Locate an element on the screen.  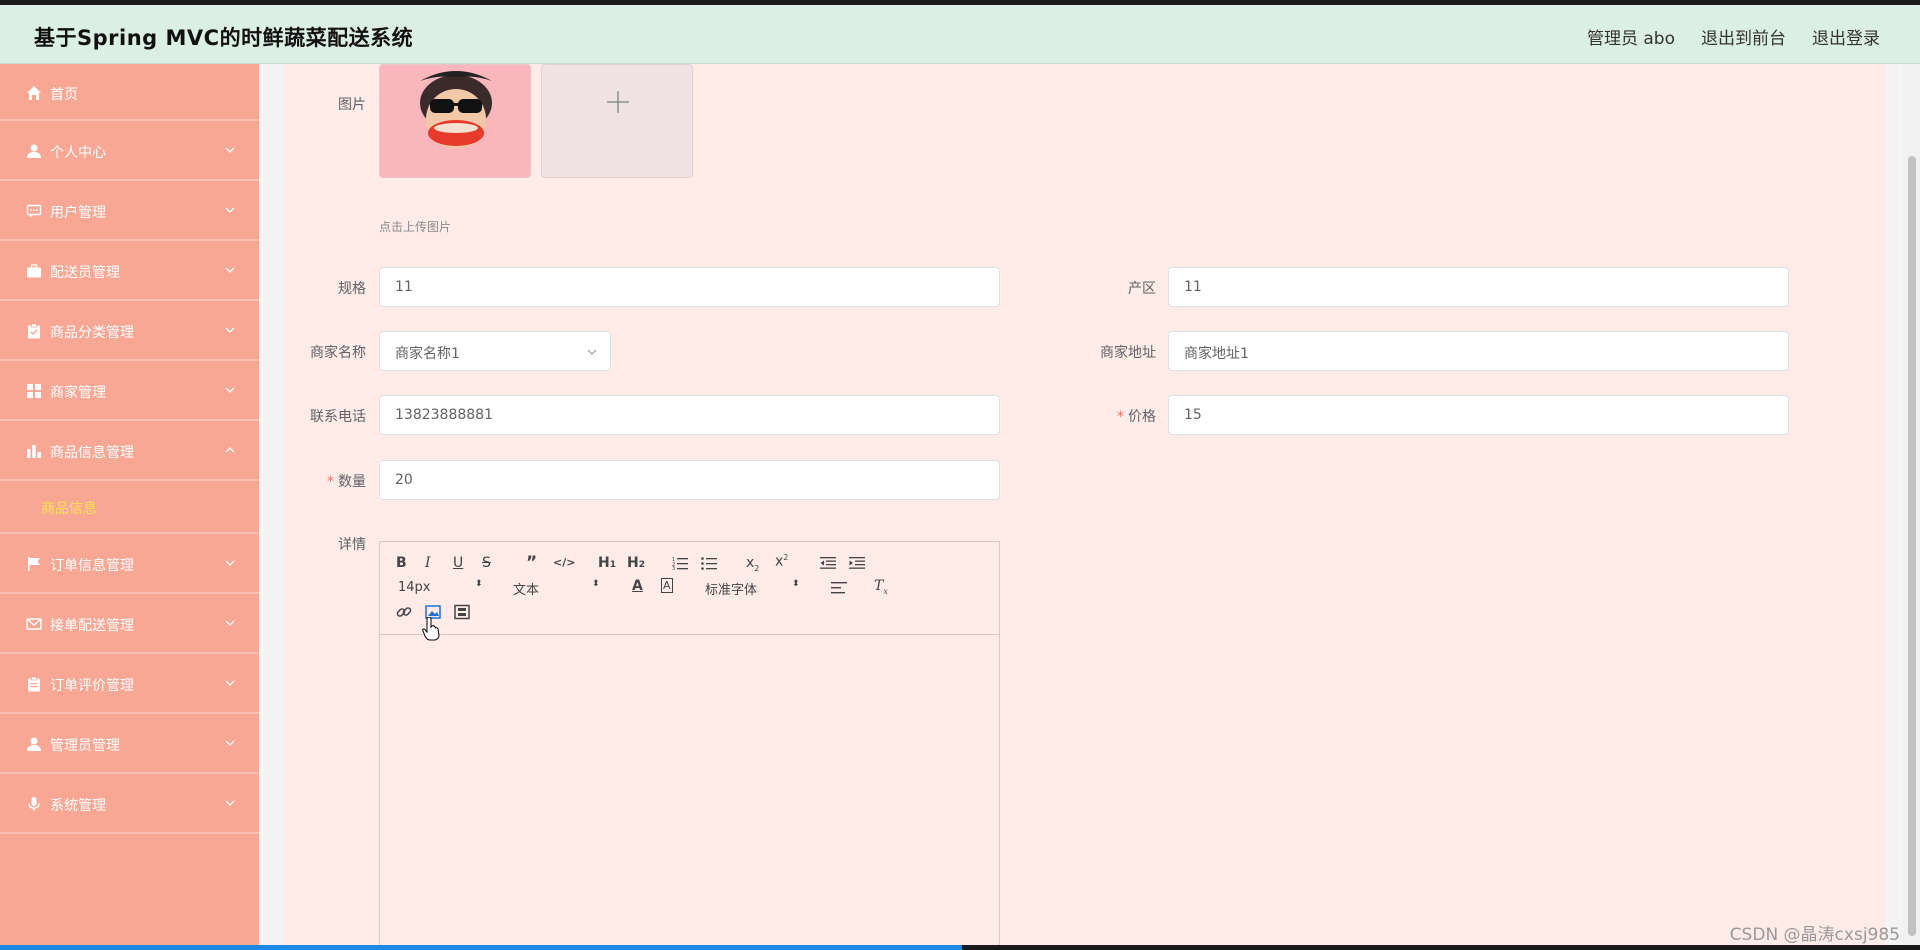
align-left-icon is located at coordinates (839, 588).